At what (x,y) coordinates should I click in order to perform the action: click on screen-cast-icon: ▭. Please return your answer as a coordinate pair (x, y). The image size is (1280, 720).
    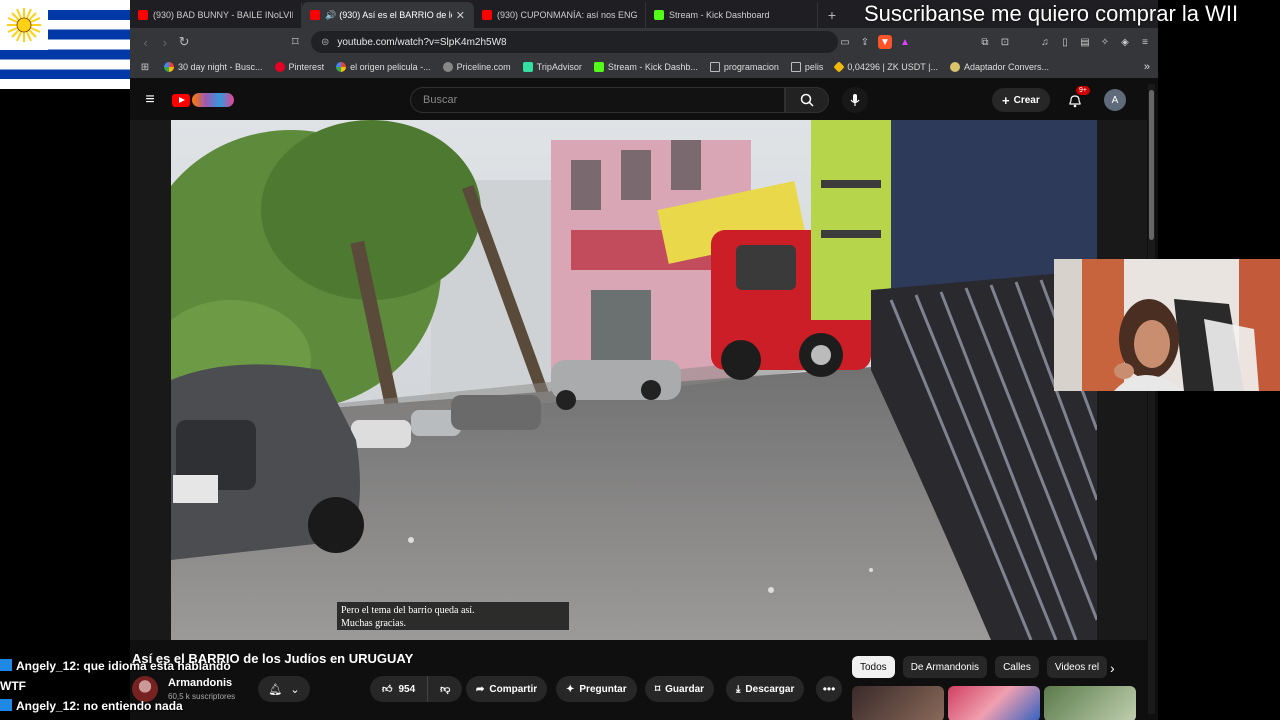
    Looking at the image, I should click on (845, 42).